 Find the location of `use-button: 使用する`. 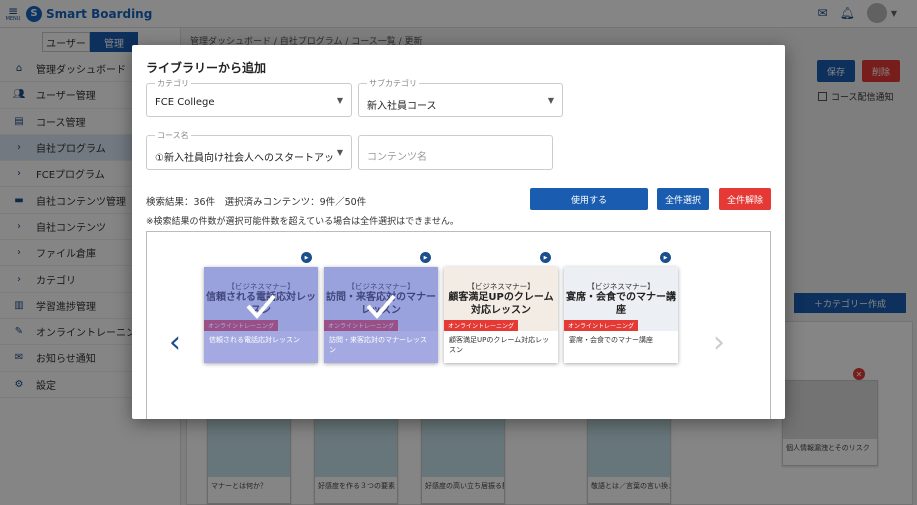

use-button: 使用する is located at coordinates (589, 199).